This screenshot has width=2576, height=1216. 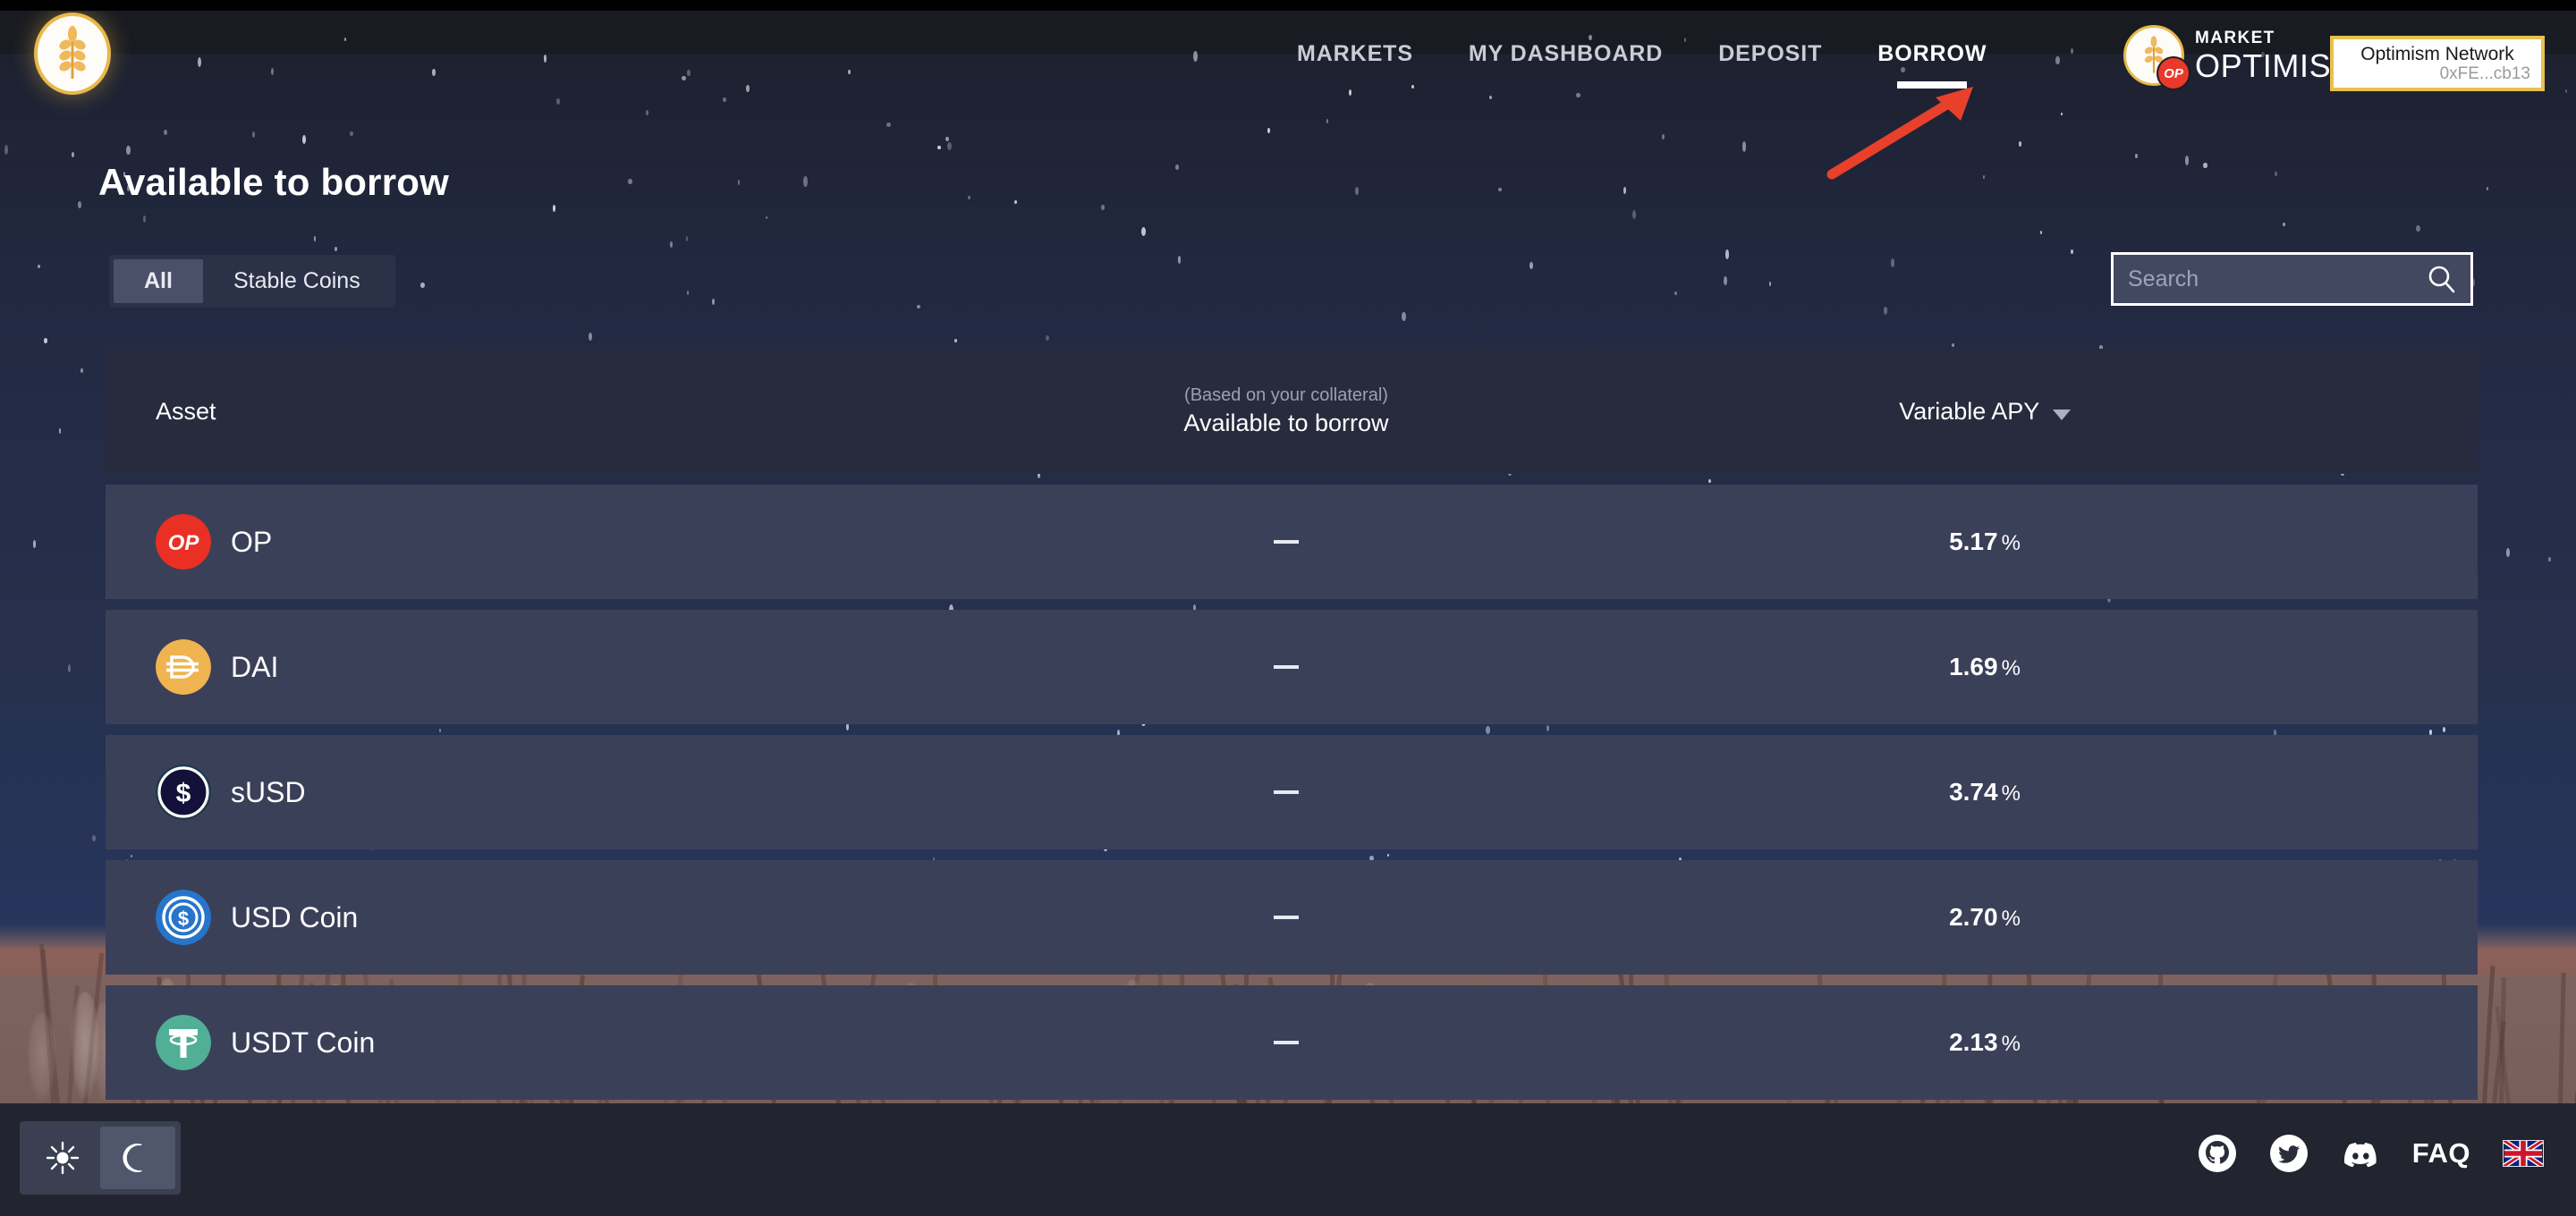 I want to click on nav-item-my-dashboard: MY DASHBOARD, so click(x=1566, y=54).